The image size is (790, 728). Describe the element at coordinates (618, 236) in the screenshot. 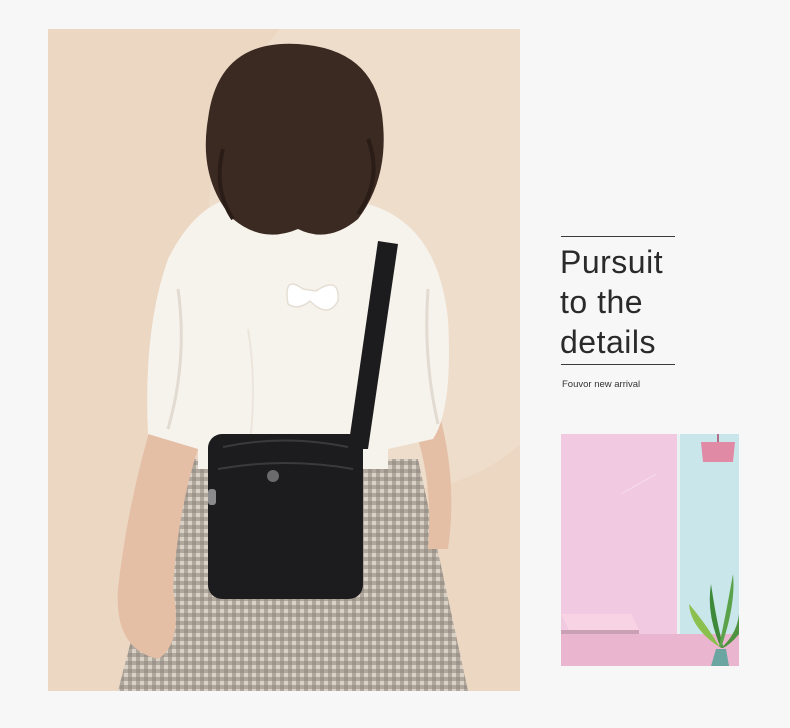

I see `headline-top-rule` at that location.